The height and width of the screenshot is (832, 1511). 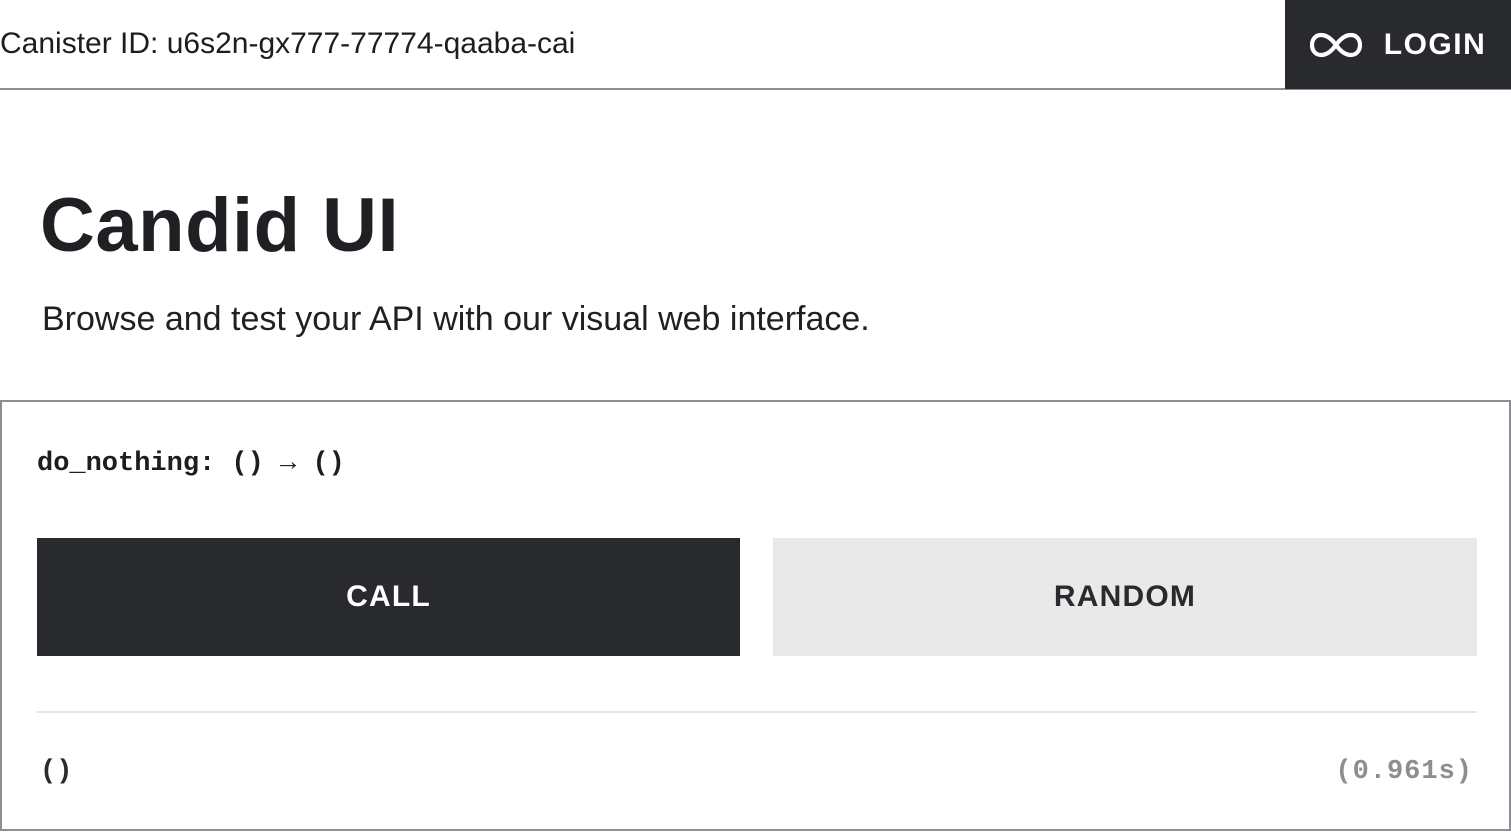 I want to click on result-value: (), so click(x=56, y=772).